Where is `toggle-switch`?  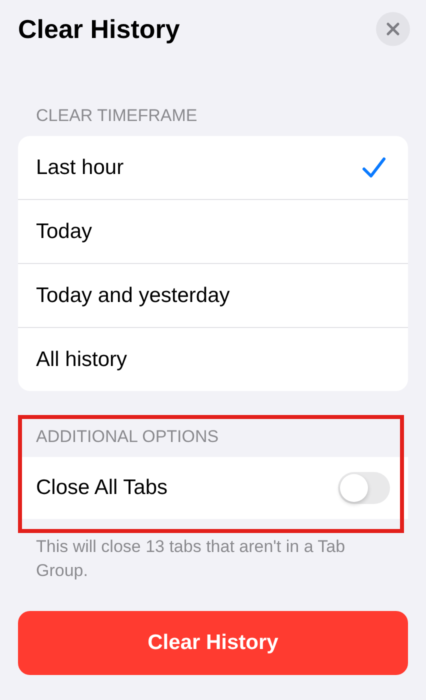
toggle-switch is located at coordinates (364, 488).